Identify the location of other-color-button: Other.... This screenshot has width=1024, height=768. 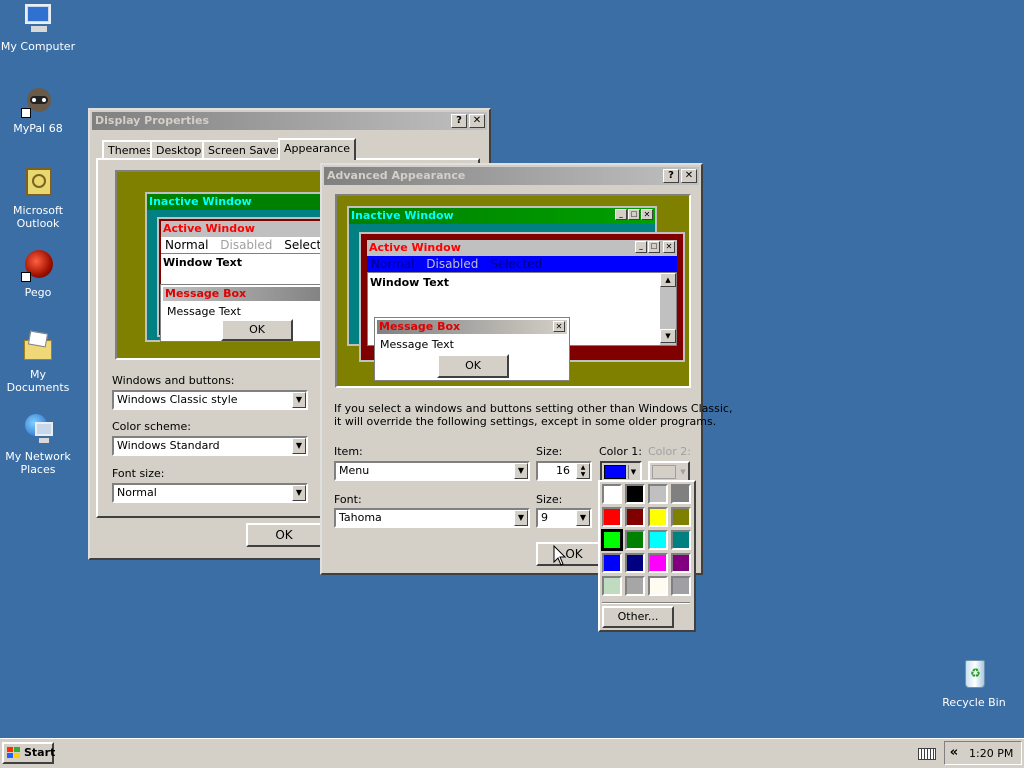
(638, 617).